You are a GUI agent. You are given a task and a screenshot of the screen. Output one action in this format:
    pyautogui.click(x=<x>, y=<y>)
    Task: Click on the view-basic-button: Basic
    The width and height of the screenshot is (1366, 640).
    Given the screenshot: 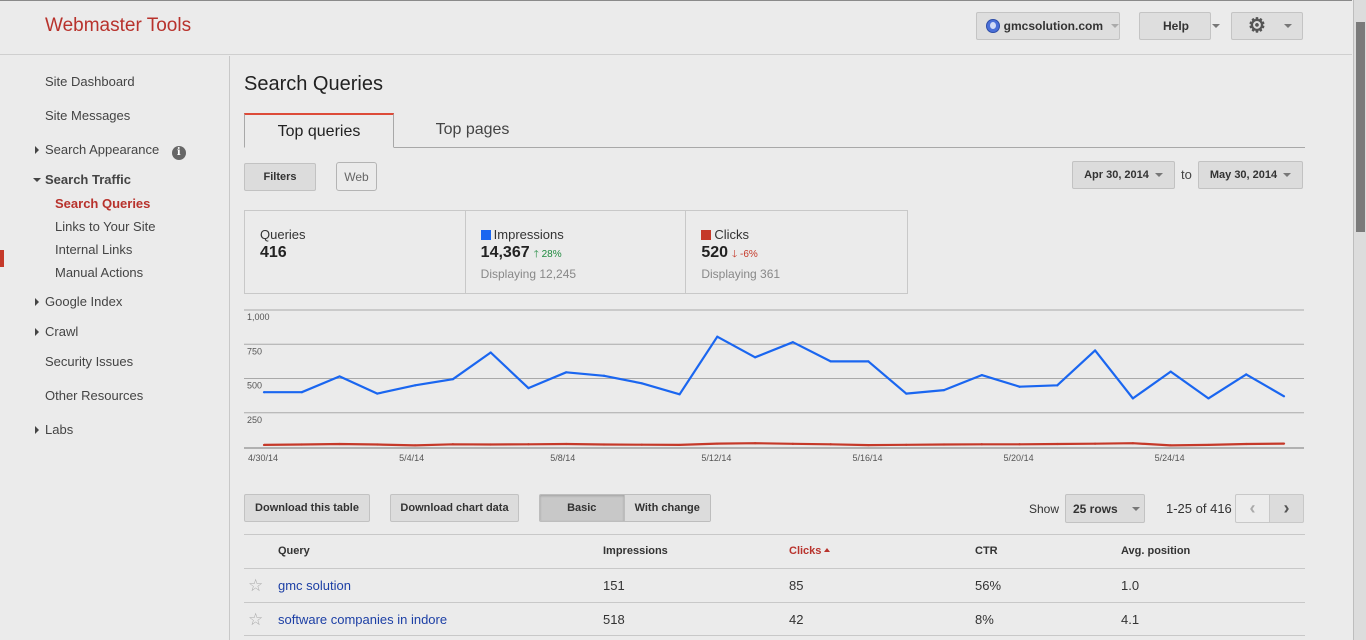 What is the action you would take?
    pyautogui.click(x=582, y=508)
    